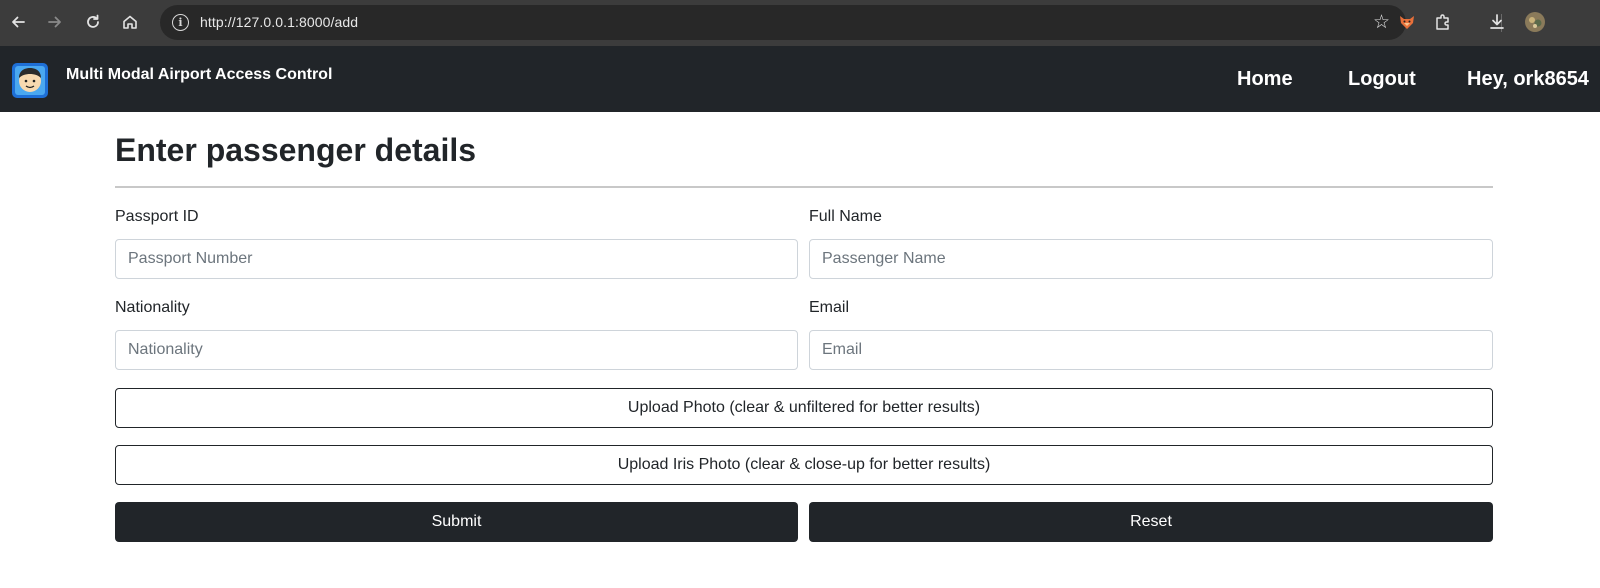 The height and width of the screenshot is (588, 1600). Describe the element at coordinates (1381, 22) in the screenshot. I see `star-icon: ☆` at that location.